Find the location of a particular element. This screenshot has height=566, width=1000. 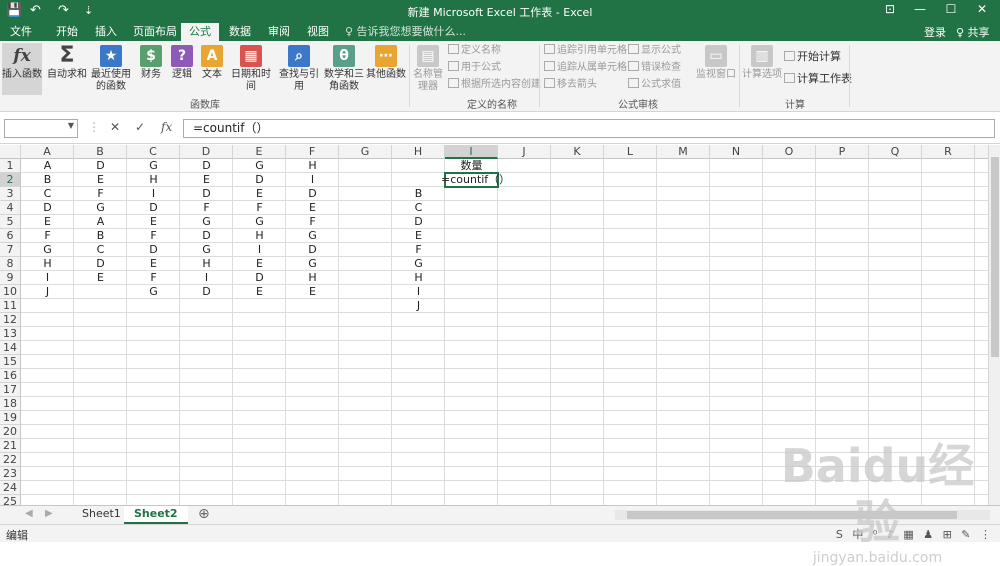

cell-c5: E is located at coordinates (153, 222).